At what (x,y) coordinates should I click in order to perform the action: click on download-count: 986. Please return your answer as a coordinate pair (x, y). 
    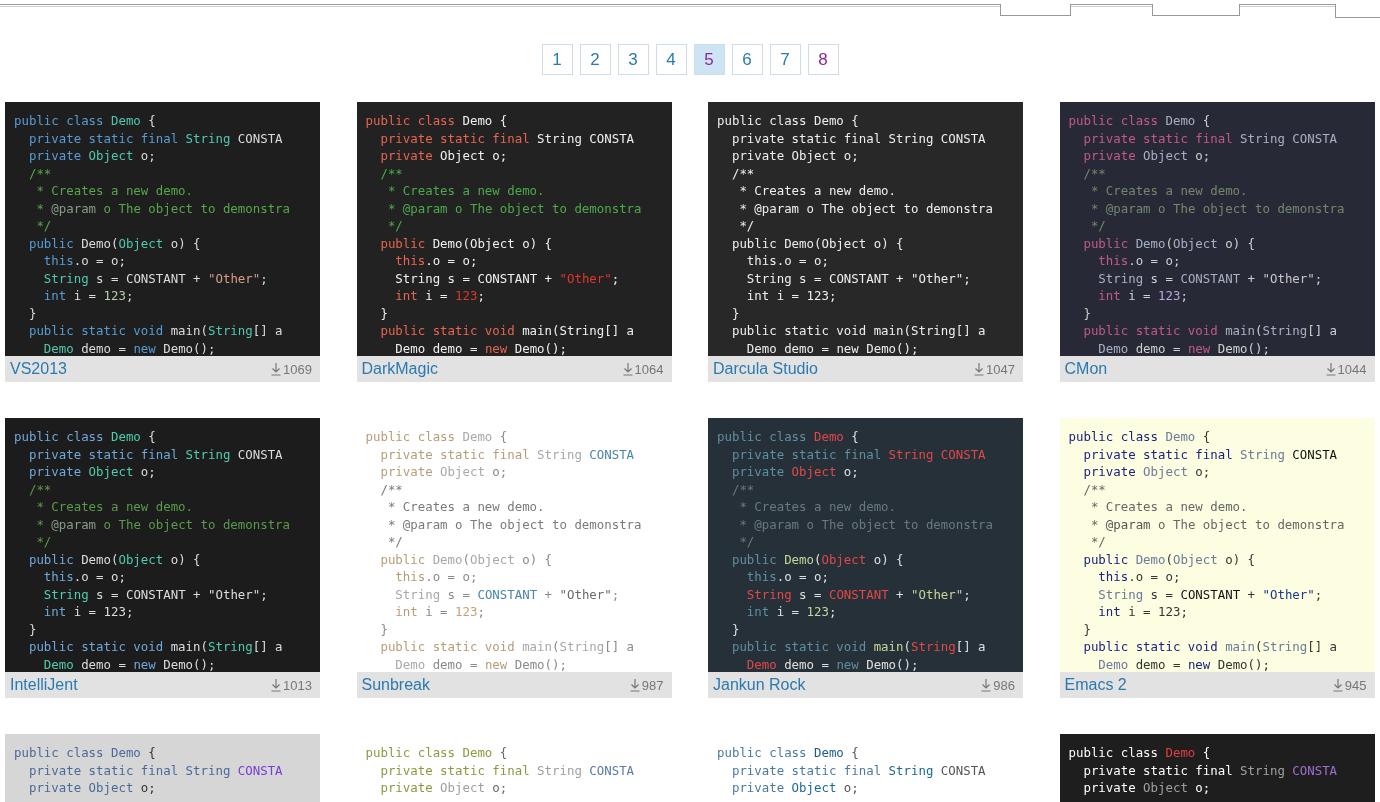
    Looking at the image, I should click on (1004, 685).